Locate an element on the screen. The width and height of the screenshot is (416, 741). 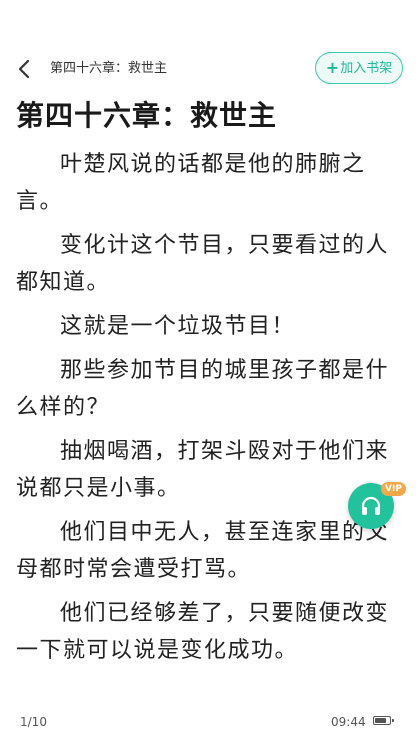
clock: 09:44 is located at coordinates (348, 722).